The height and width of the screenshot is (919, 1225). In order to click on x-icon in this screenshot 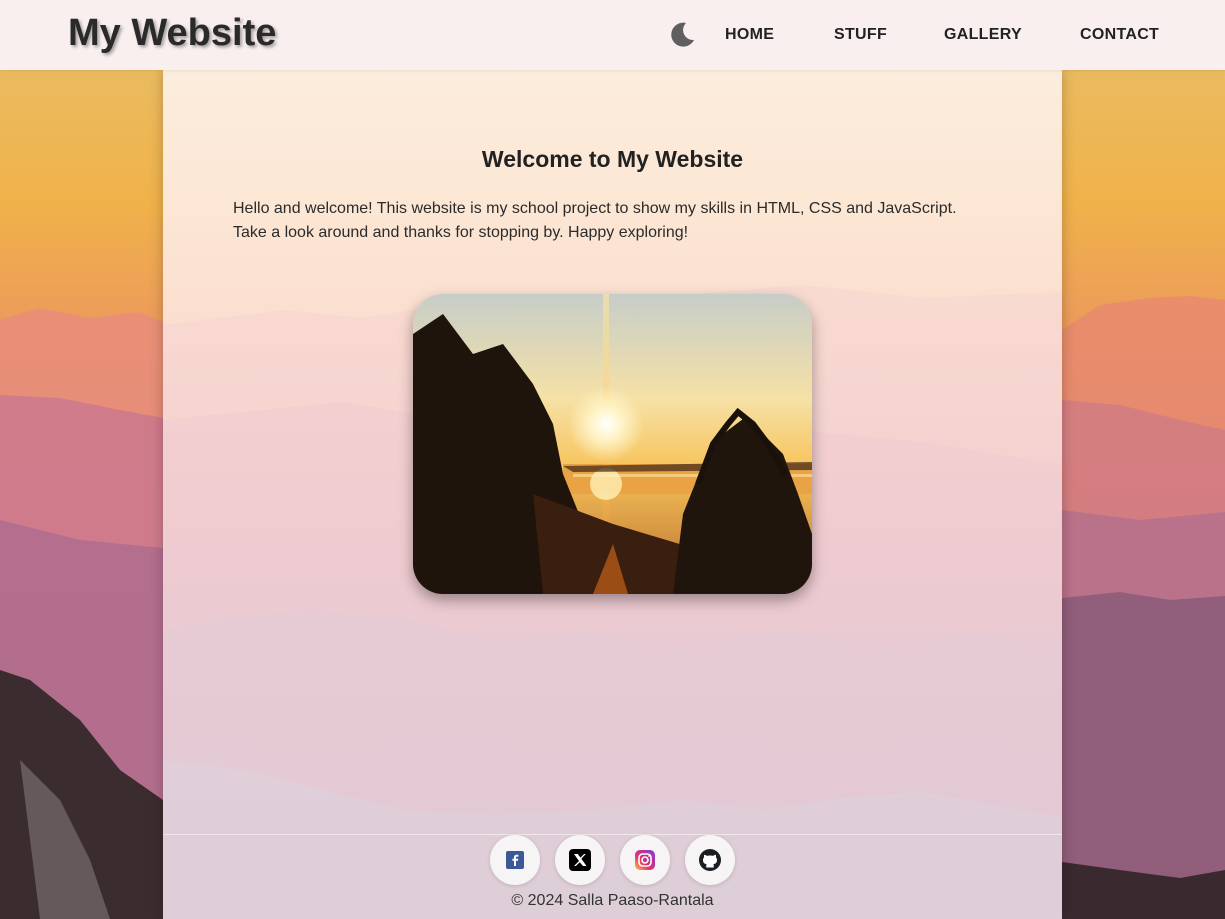, I will do `click(580, 860)`.